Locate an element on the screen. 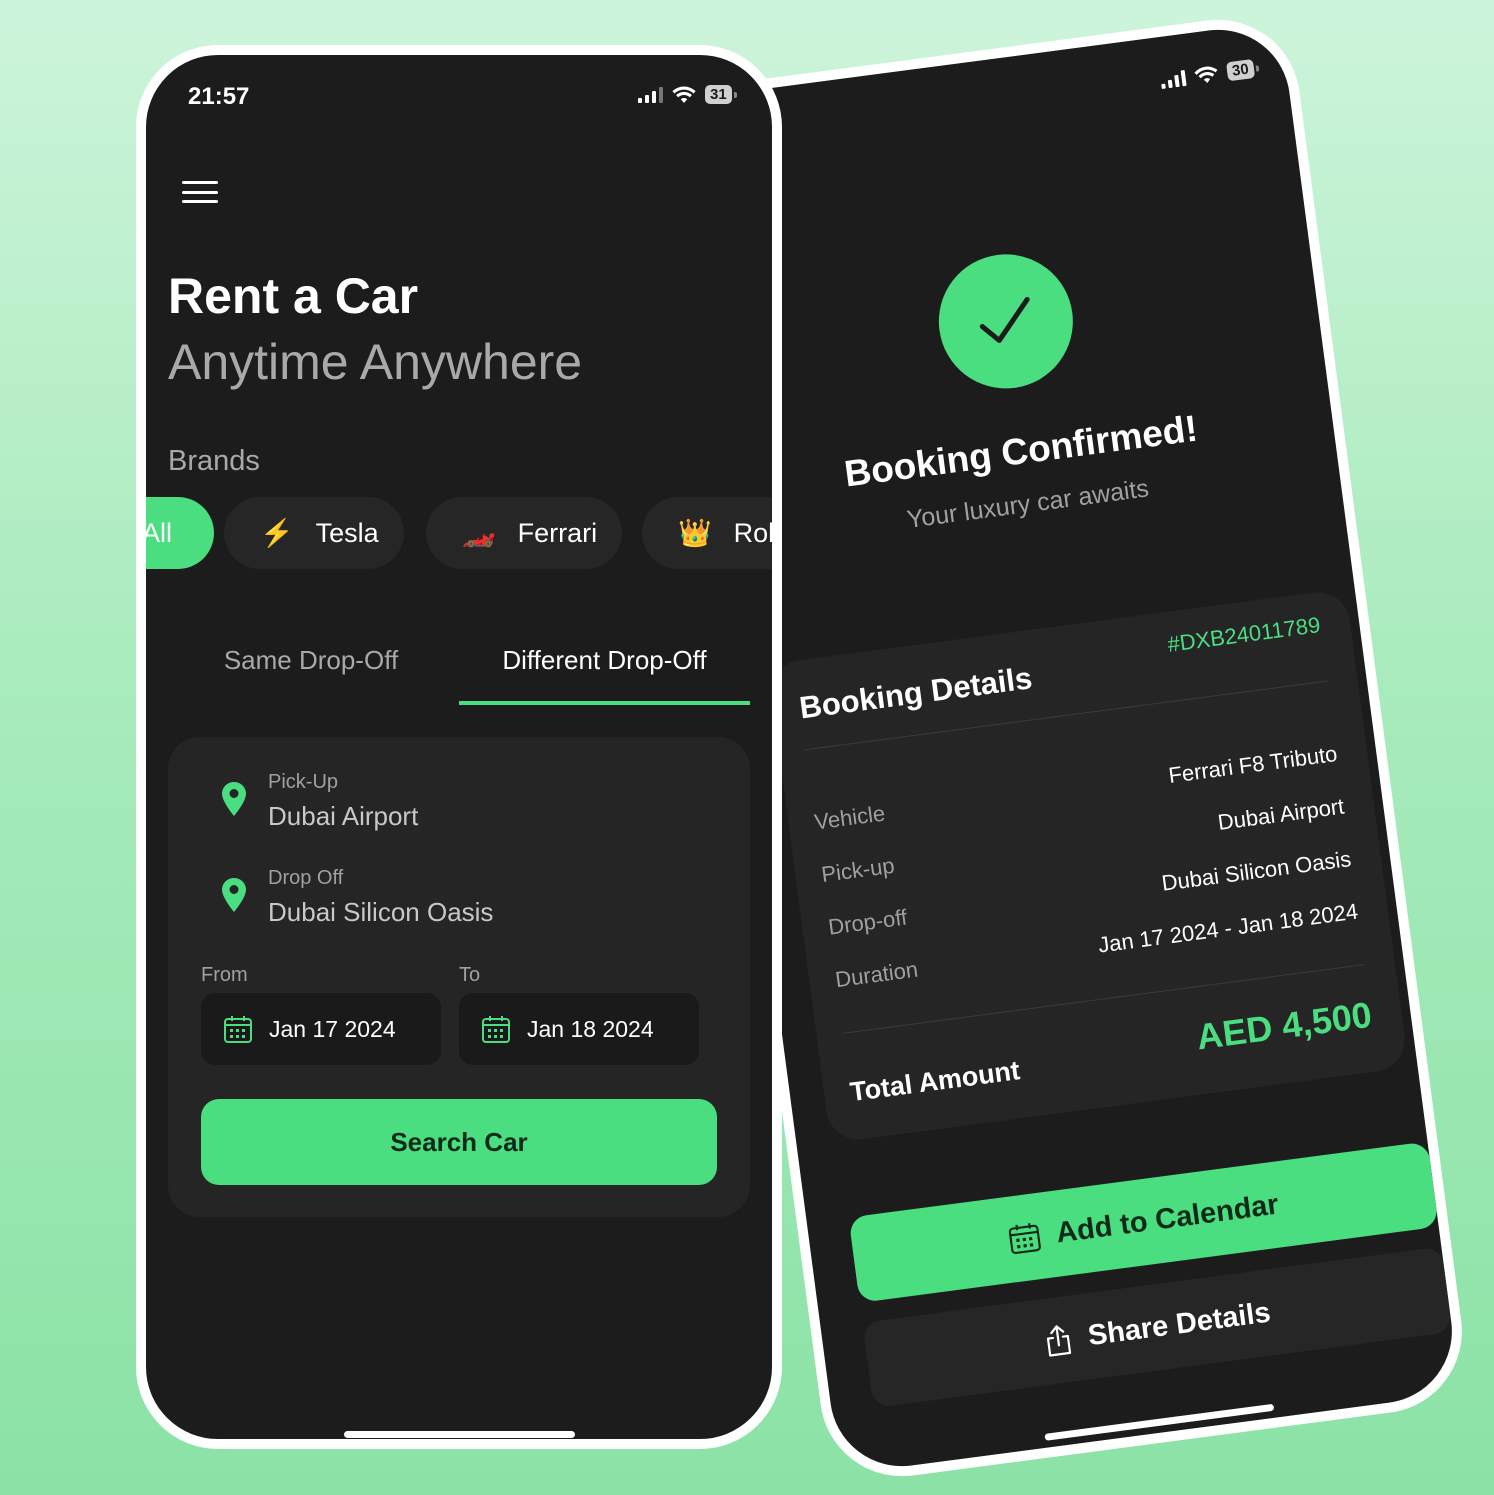  status-icons: 31 is located at coordinates (687, 94).